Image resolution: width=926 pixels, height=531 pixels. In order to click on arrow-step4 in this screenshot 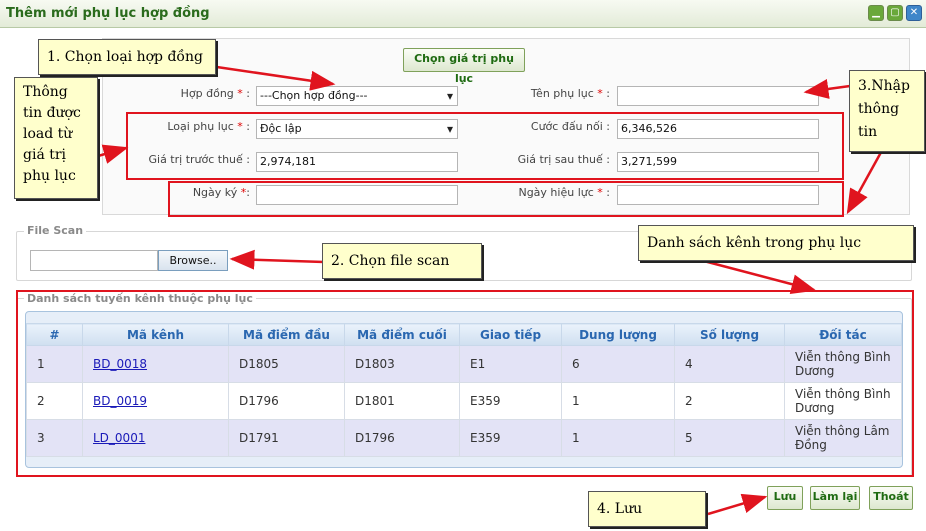, I will do `click(737, 504)`.